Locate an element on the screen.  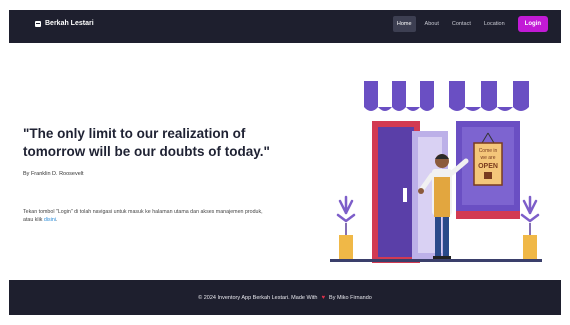
svg-text: Come in is located at coordinates (488, 151).